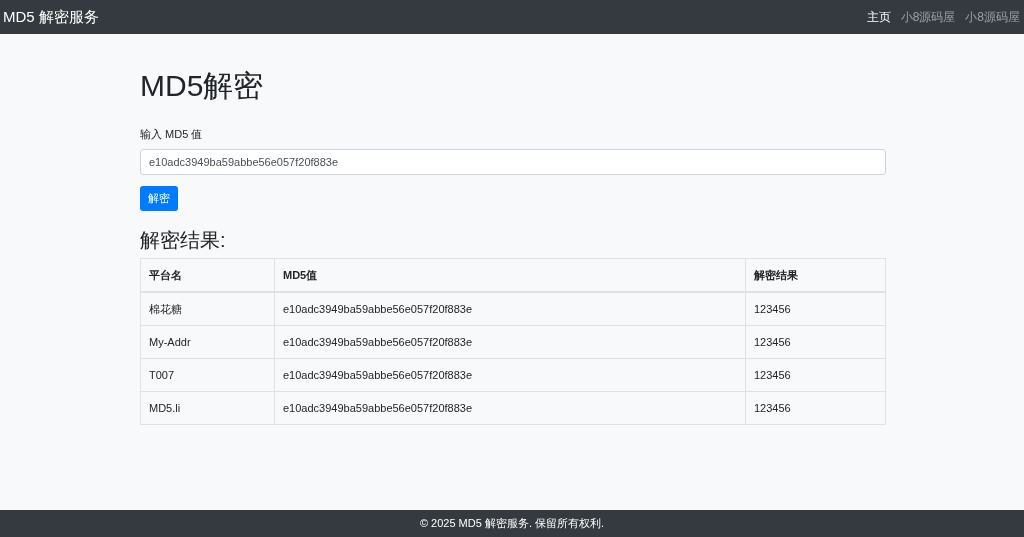 This screenshot has height=537, width=1024. What do you see at coordinates (815, 275) in the screenshot?
I see `column-header: 解密结果` at bounding box center [815, 275].